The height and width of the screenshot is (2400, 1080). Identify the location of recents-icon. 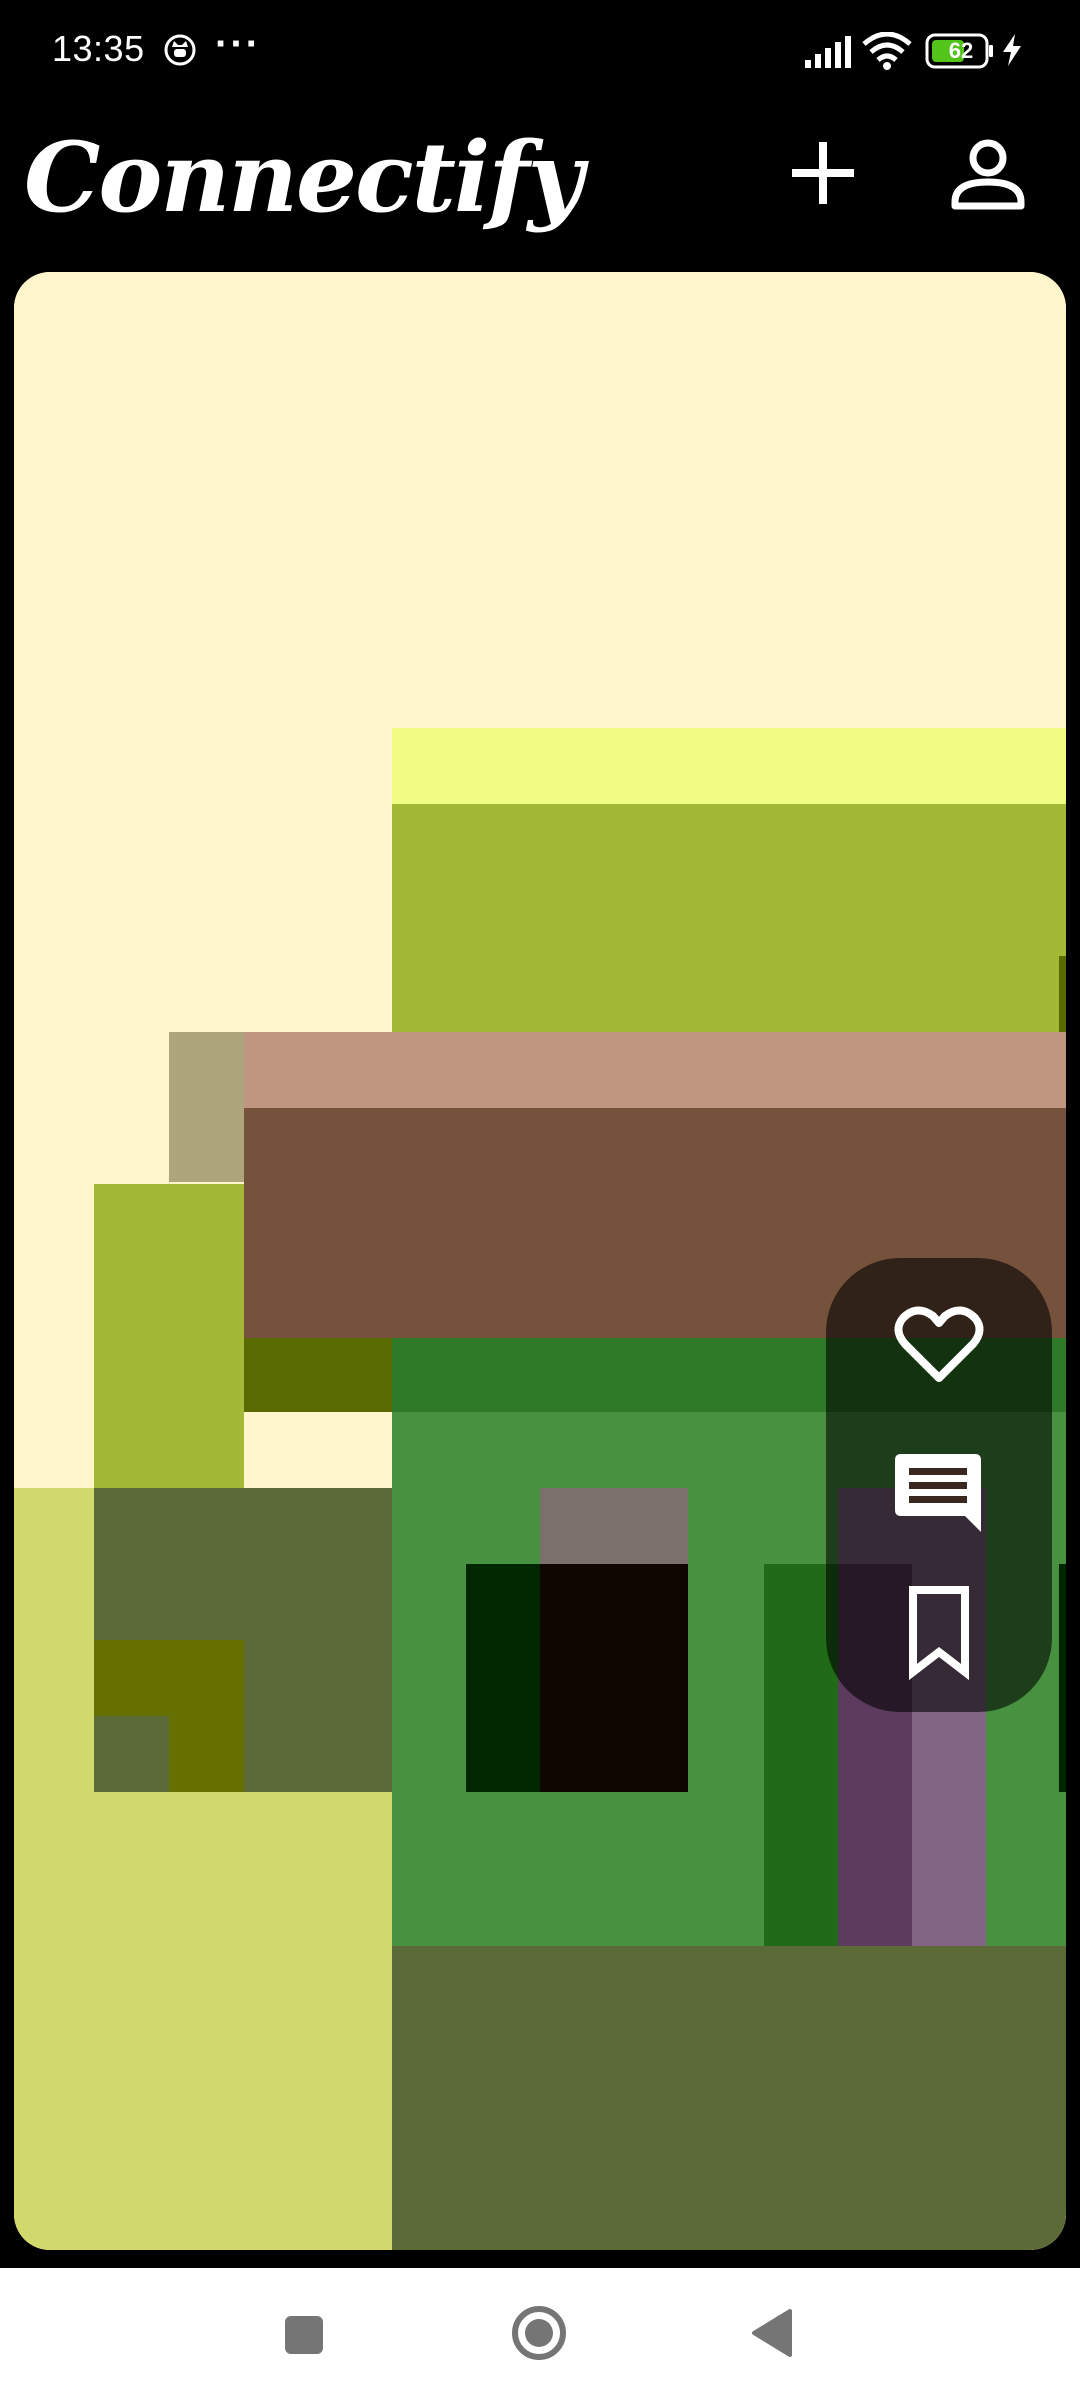
(304, 2335).